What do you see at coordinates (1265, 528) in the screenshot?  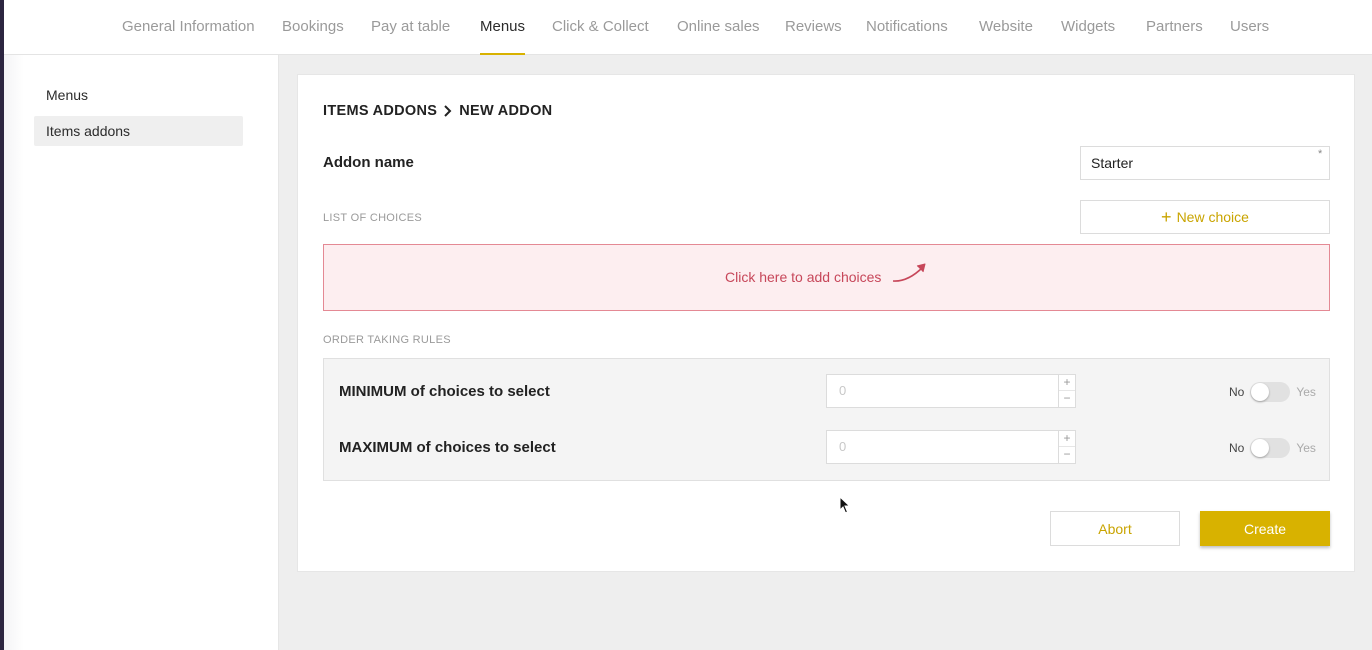 I see `create-button: Create` at bounding box center [1265, 528].